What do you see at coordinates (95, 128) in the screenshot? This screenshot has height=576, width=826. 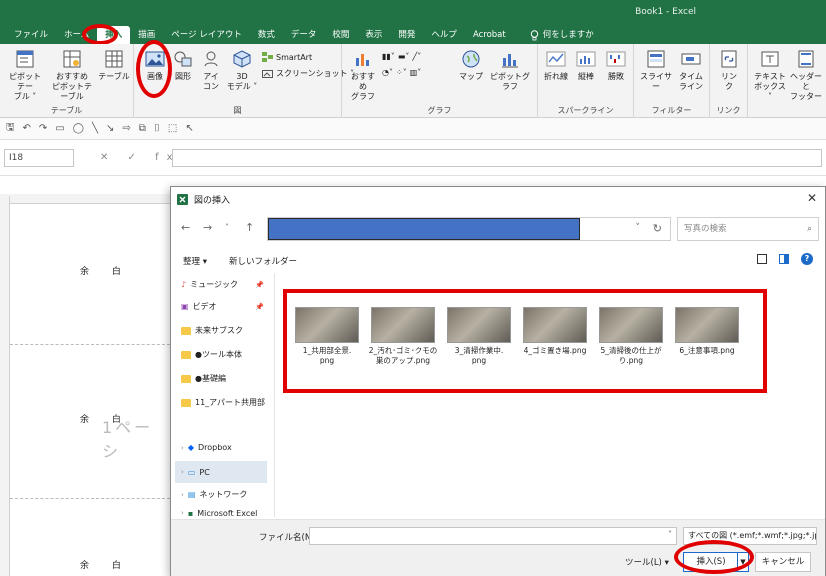 I see `line-shape-icon: ╲` at bounding box center [95, 128].